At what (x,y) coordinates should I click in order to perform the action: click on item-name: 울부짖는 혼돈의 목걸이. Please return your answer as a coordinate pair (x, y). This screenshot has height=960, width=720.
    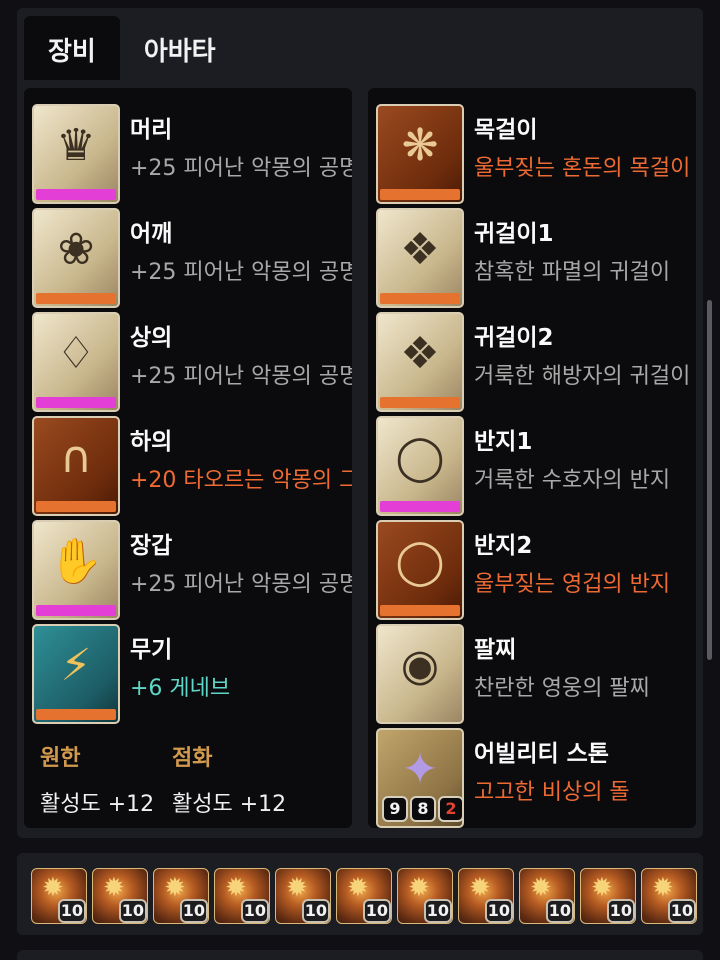
    Looking at the image, I should click on (582, 168).